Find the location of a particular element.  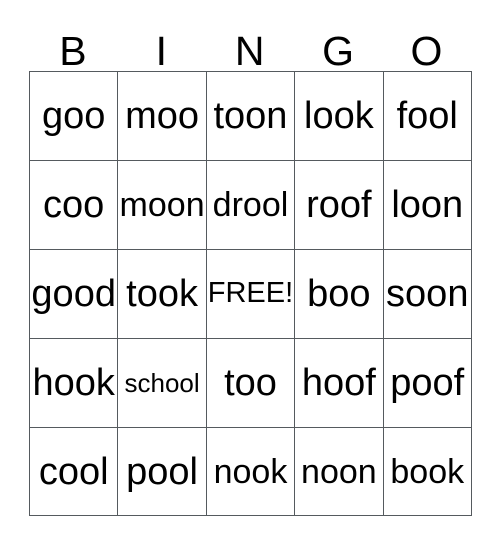

bingo-row: good took FREE! boo soon is located at coordinates (251, 294).